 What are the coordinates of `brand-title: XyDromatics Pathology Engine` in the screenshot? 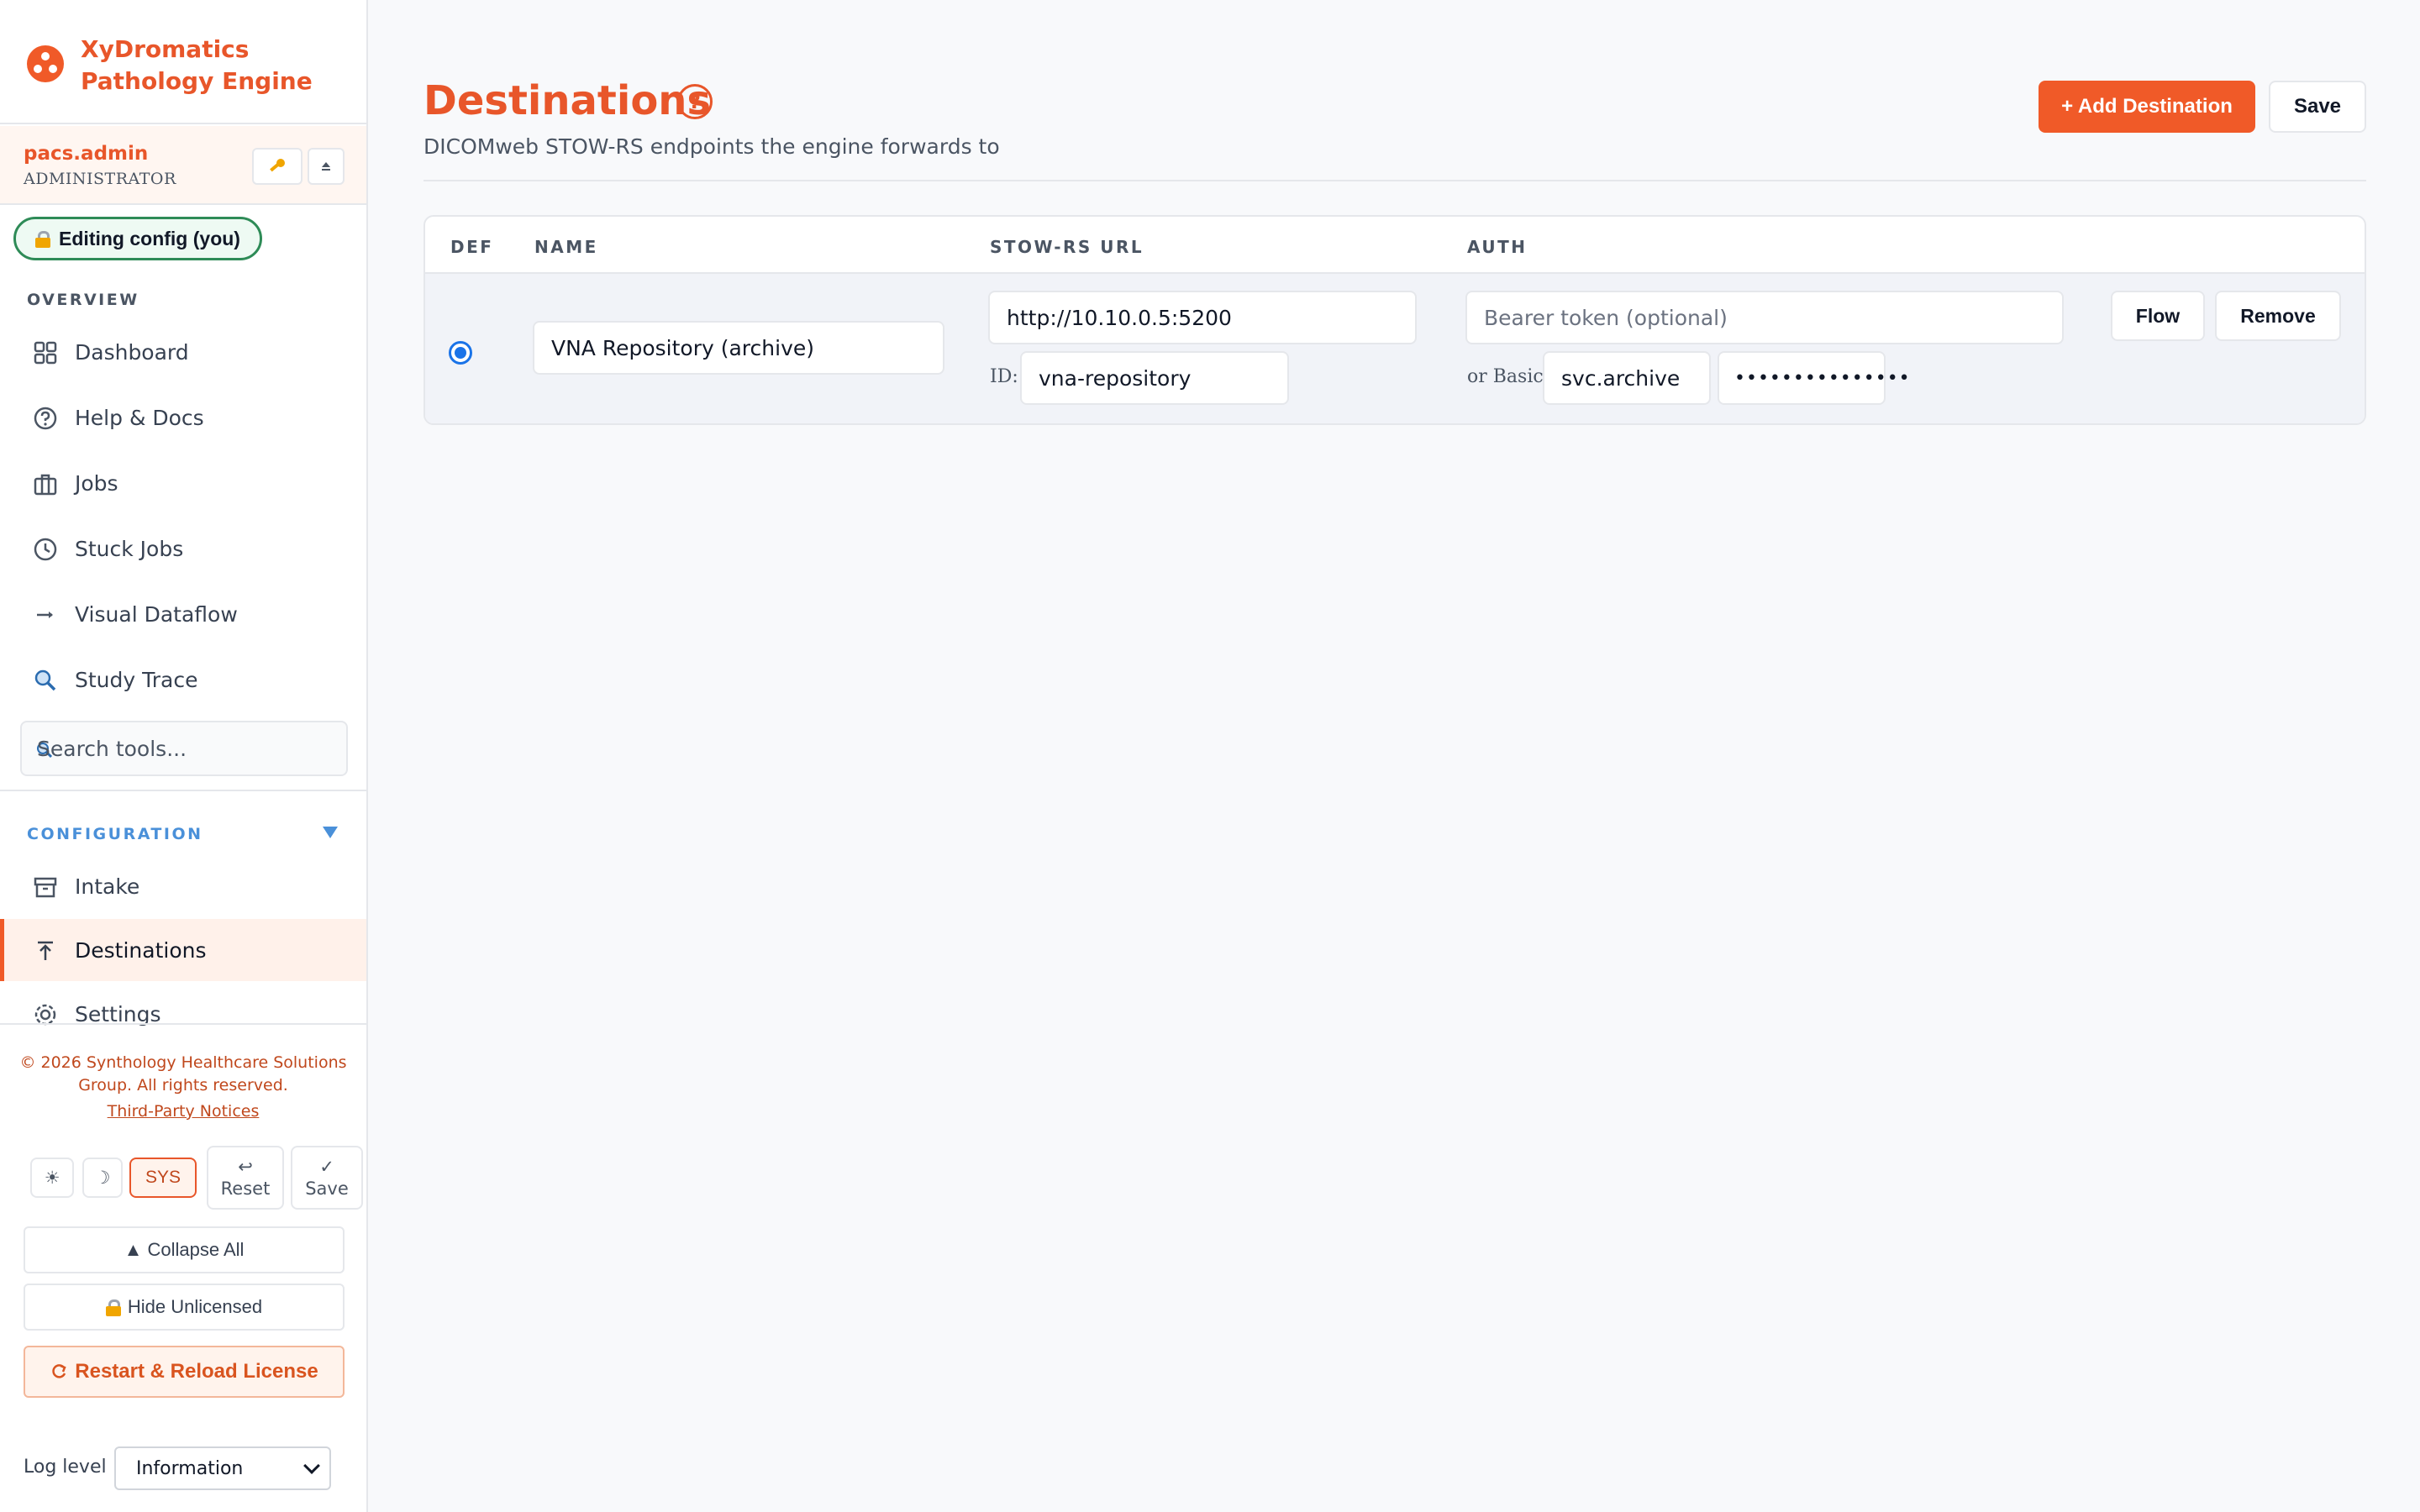 It's located at (216, 65).